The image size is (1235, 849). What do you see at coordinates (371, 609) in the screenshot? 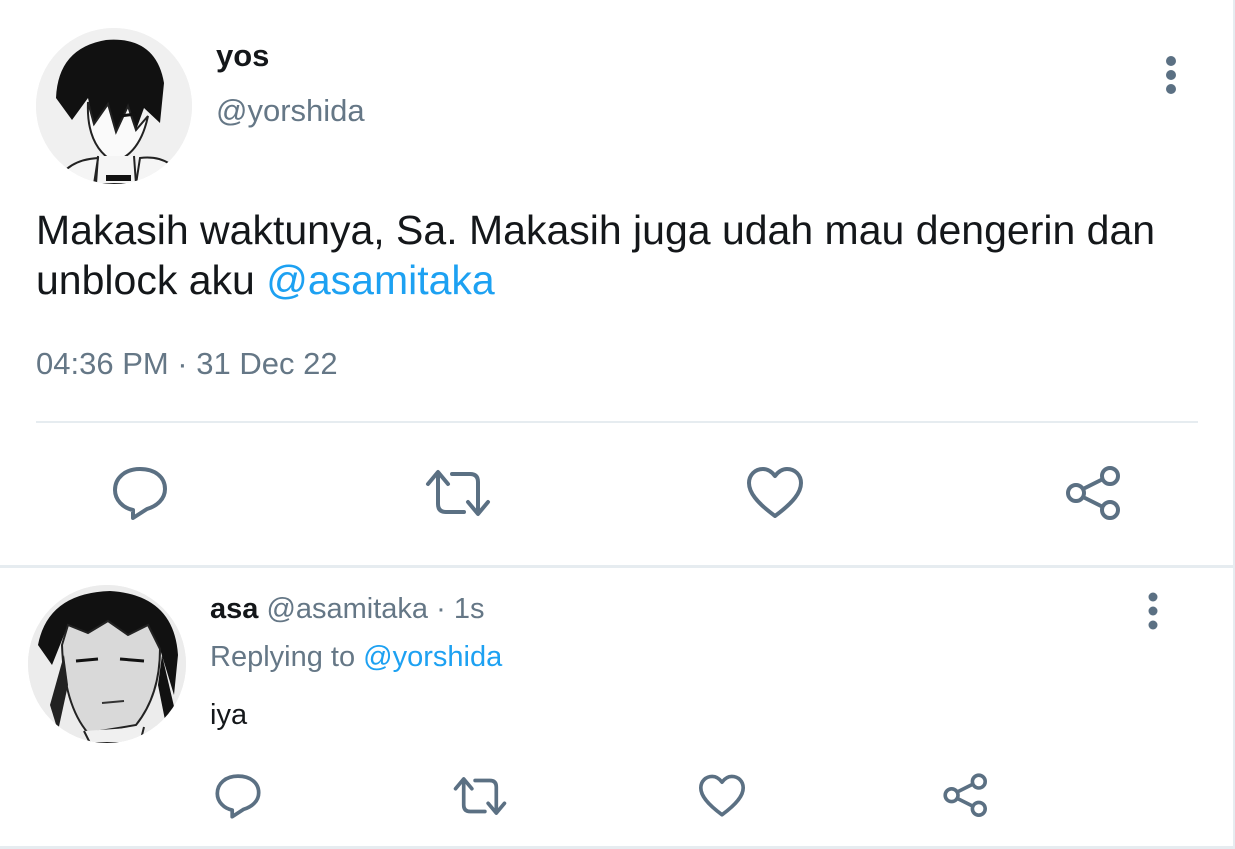
I see `user-handle-and-time: @asamitaka · 1s` at bounding box center [371, 609].